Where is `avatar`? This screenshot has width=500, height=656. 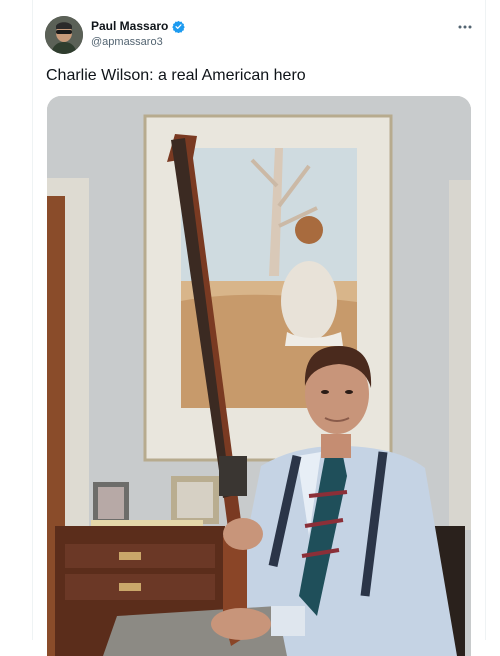
avatar is located at coordinates (64, 35).